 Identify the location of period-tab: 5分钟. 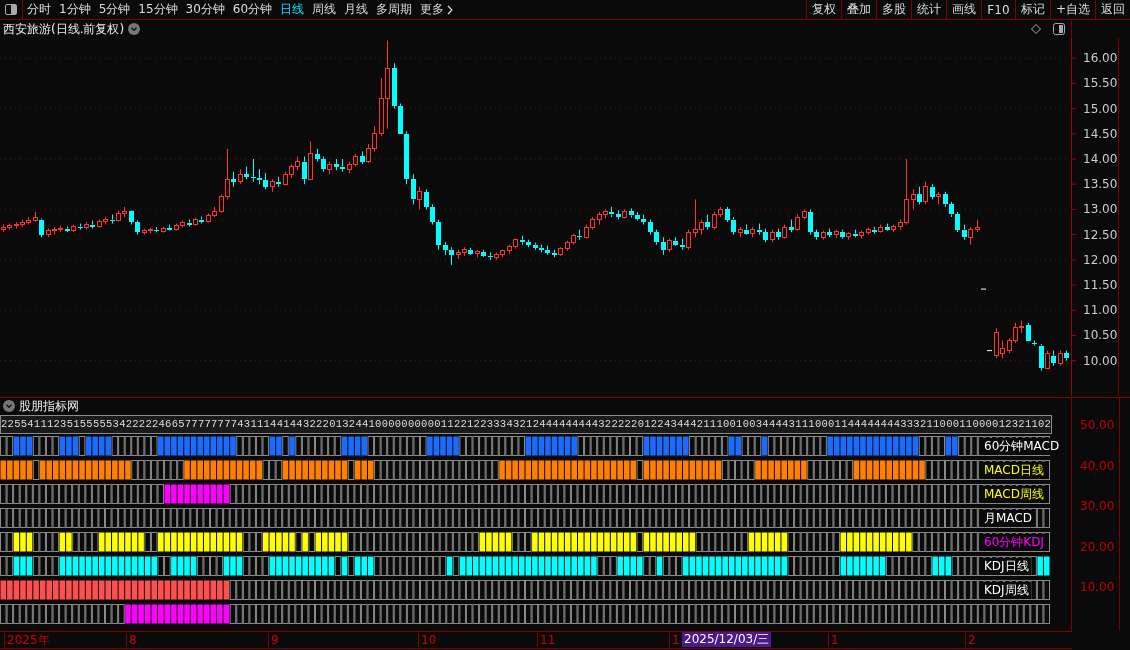
(114, 9).